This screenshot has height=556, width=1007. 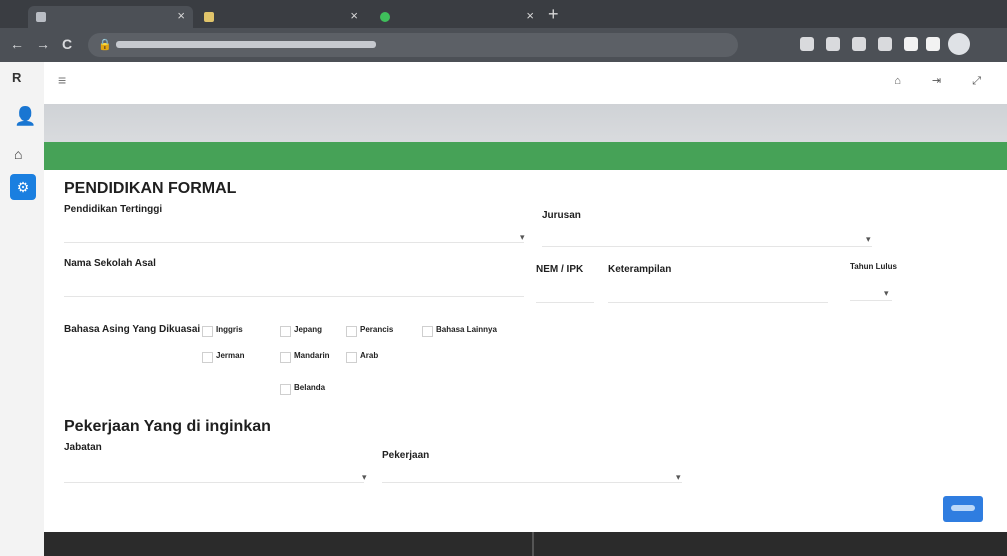 I want to click on page-banner, so click(x=525, y=123).